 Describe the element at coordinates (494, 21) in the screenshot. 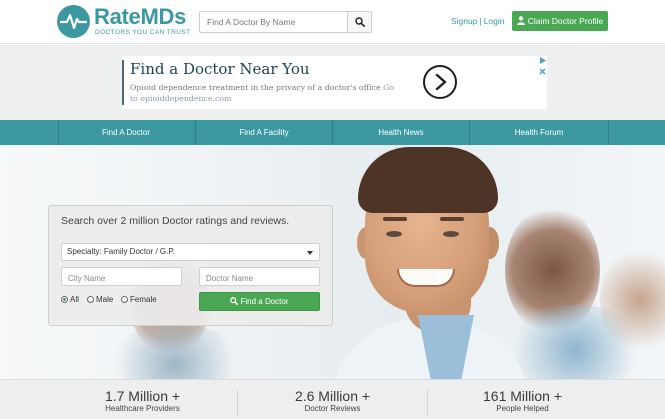

I see `login-link: Login` at that location.